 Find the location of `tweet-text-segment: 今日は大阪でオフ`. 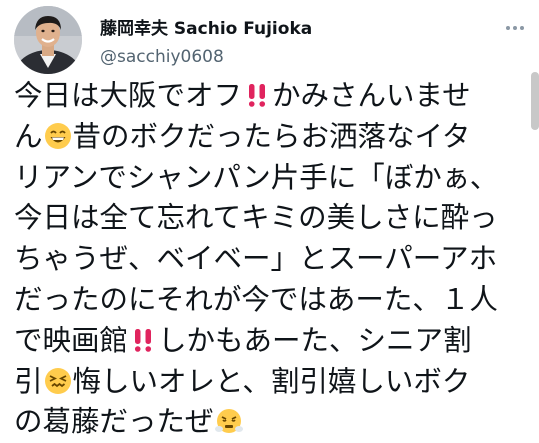

tweet-text-segment: 今日は大阪でオフ is located at coordinates (128, 95).